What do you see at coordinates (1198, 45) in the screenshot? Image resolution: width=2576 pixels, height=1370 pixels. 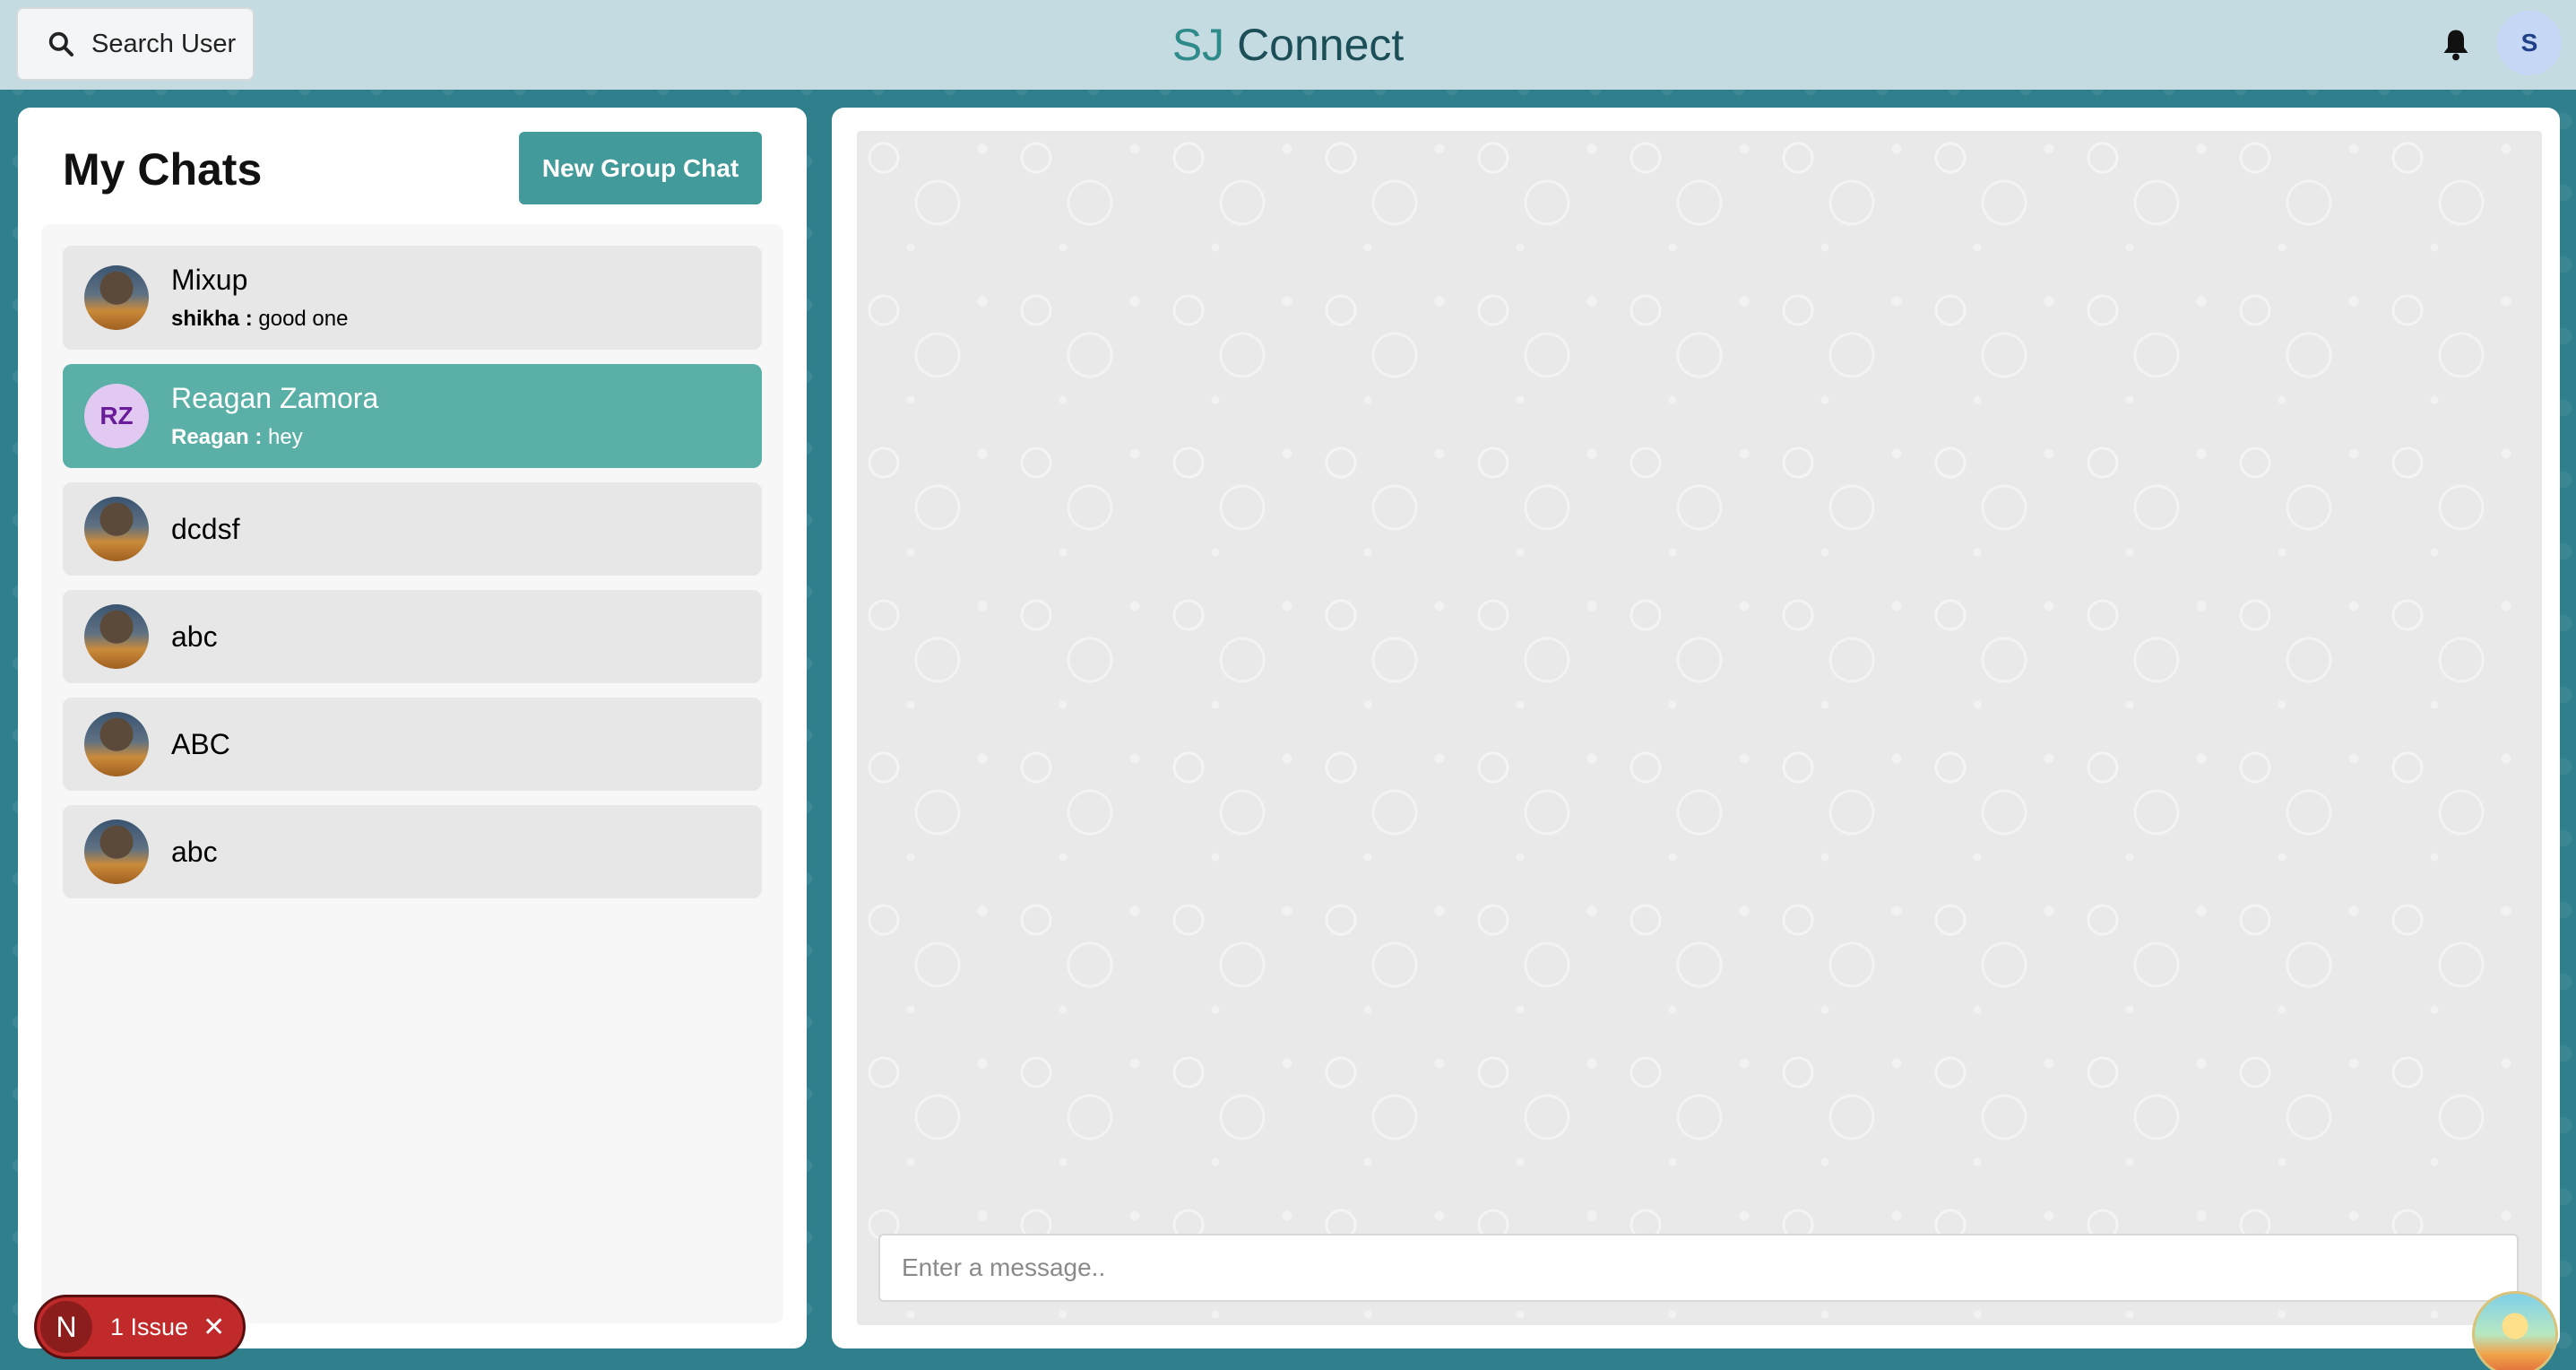 I see `brand-prefix: SJ` at bounding box center [1198, 45].